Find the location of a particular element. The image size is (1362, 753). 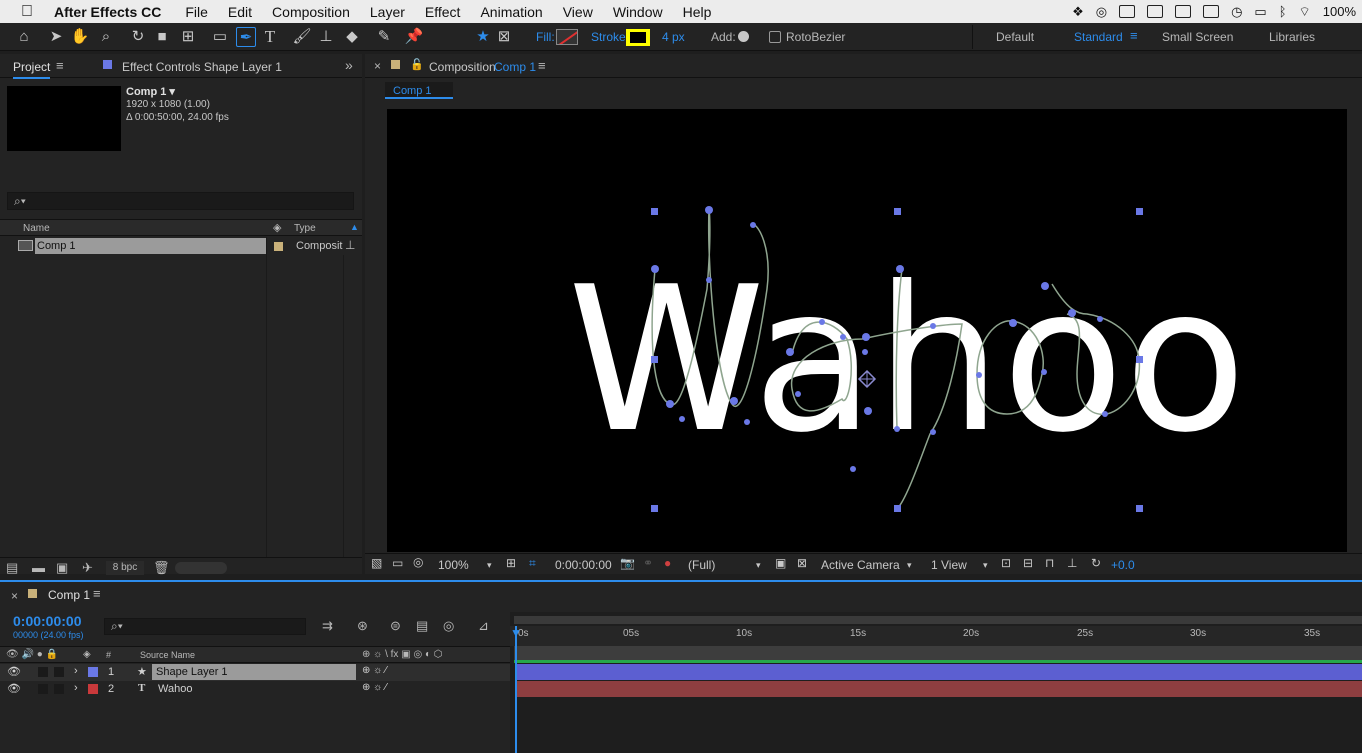

bit-depth-button: 8 bpc is located at coordinates (125, 568).